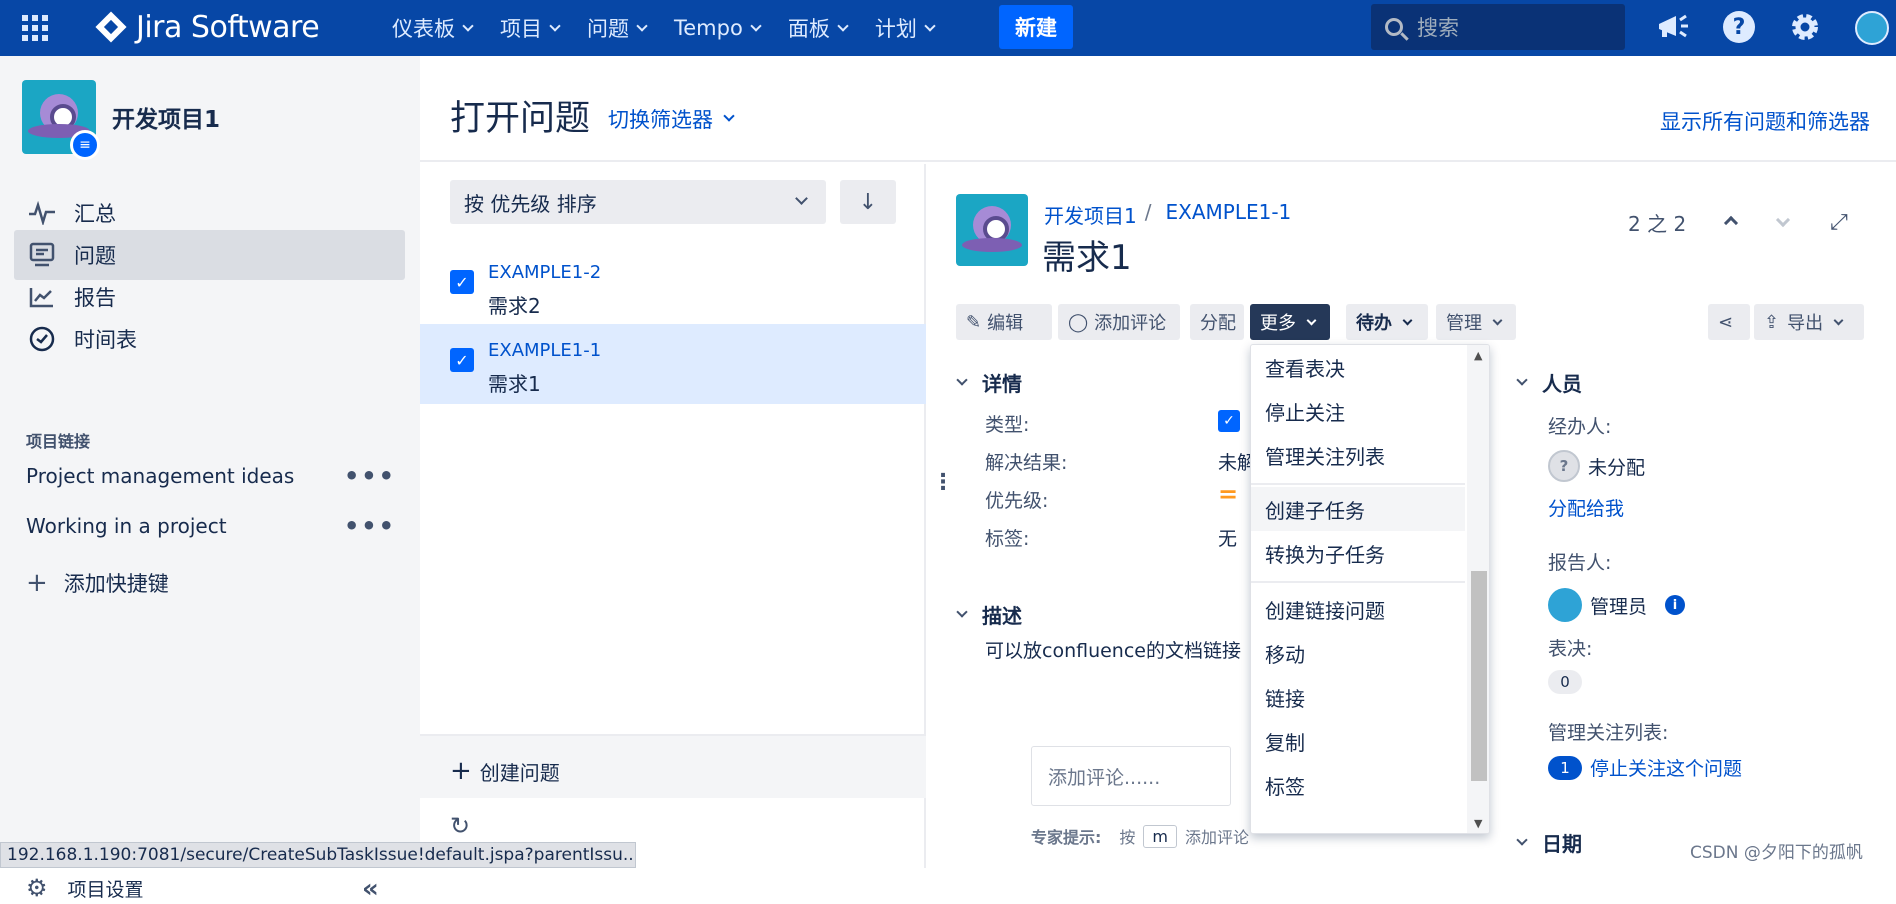 The image size is (1896, 904). I want to click on assign-to-me-link: 分配给我, so click(1586, 507).